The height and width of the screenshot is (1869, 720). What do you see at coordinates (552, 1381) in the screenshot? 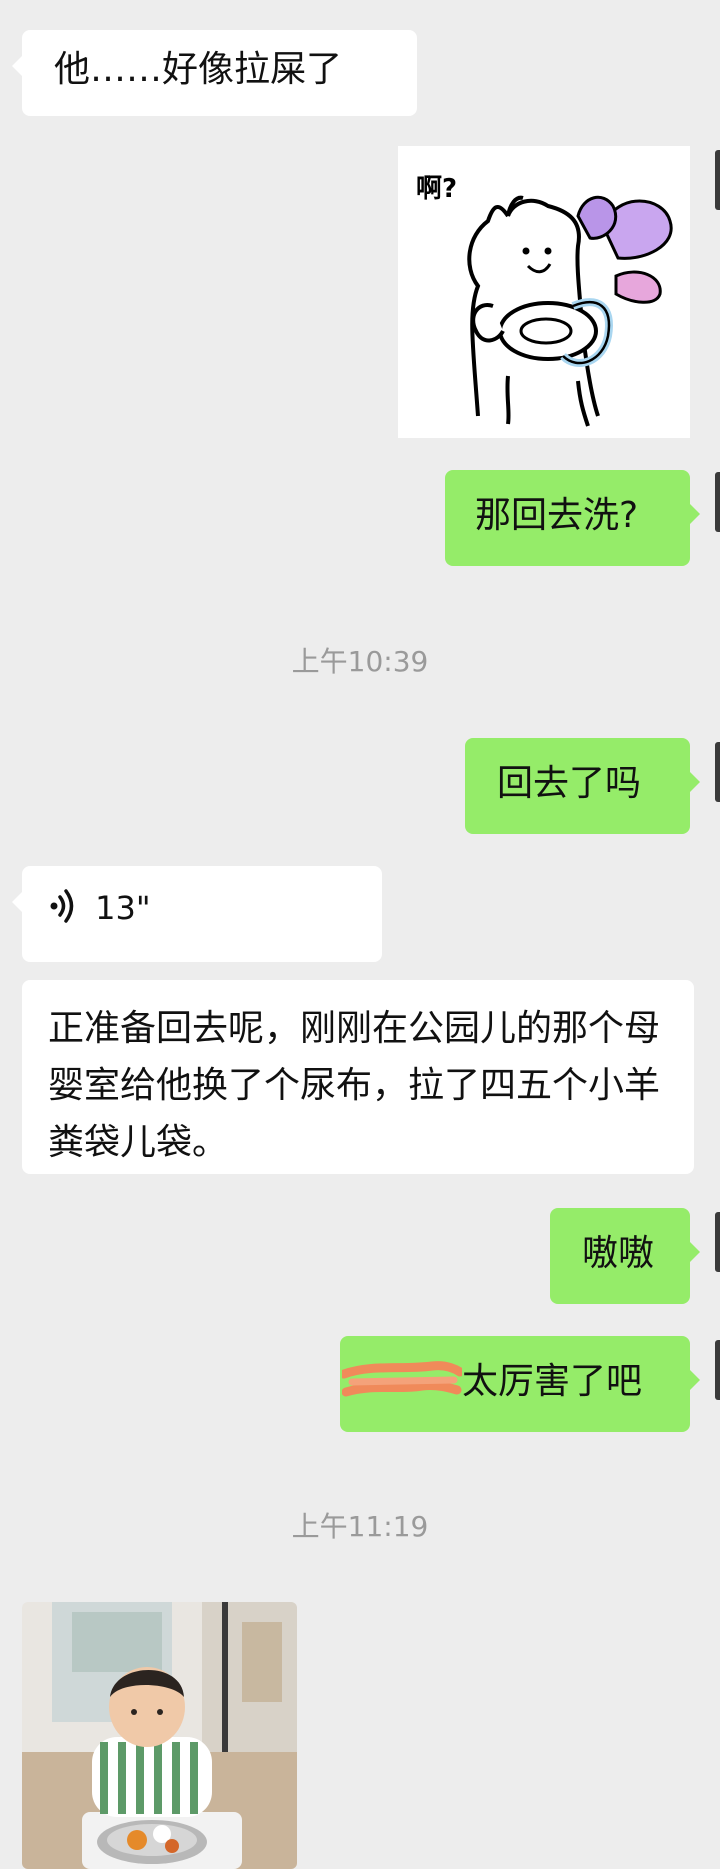
I see `message-text: 太厉害了吧` at bounding box center [552, 1381].